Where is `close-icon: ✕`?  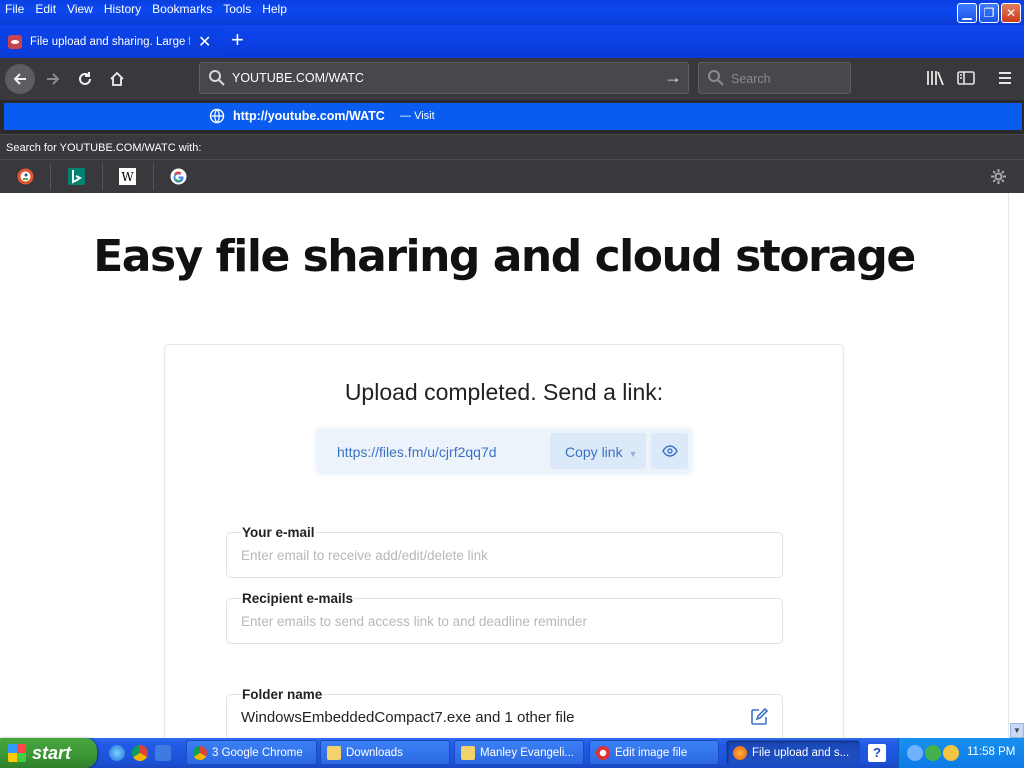
close-icon: ✕ is located at coordinates (1011, 13).